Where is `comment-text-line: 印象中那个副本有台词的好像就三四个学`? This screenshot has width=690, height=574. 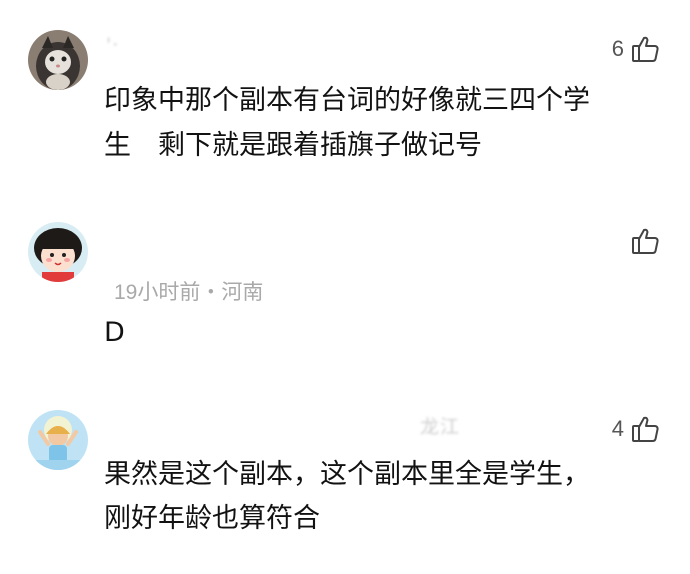 comment-text-line: 印象中那个副本有台词的好像就三四个学 is located at coordinates (347, 100).